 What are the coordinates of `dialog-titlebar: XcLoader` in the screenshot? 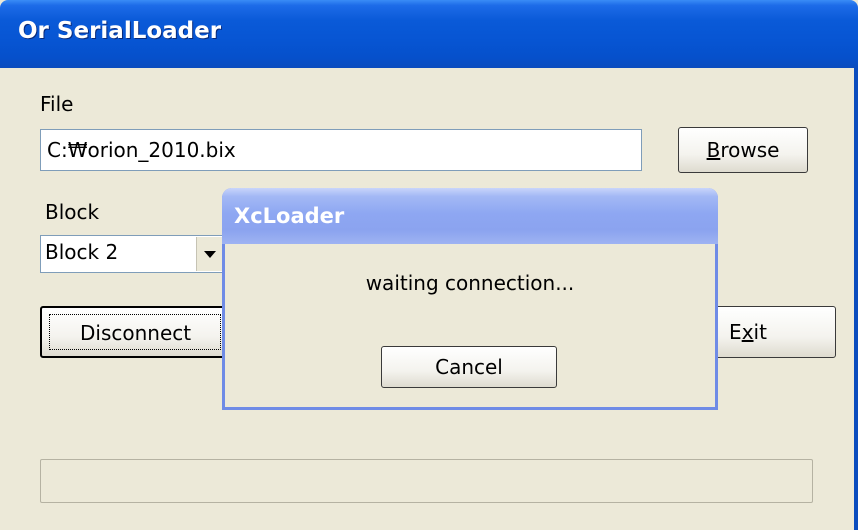 It's located at (470, 216).